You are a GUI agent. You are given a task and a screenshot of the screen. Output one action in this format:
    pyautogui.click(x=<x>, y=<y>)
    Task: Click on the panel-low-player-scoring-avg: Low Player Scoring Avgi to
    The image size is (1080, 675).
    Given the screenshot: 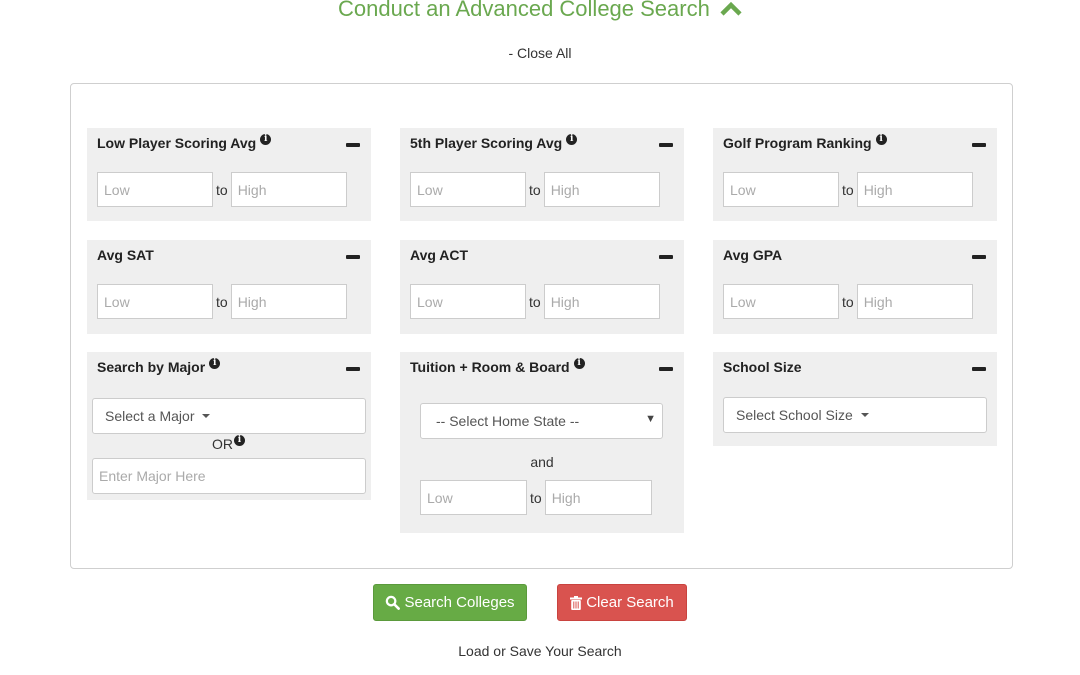 What is the action you would take?
    pyautogui.click(x=229, y=174)
    